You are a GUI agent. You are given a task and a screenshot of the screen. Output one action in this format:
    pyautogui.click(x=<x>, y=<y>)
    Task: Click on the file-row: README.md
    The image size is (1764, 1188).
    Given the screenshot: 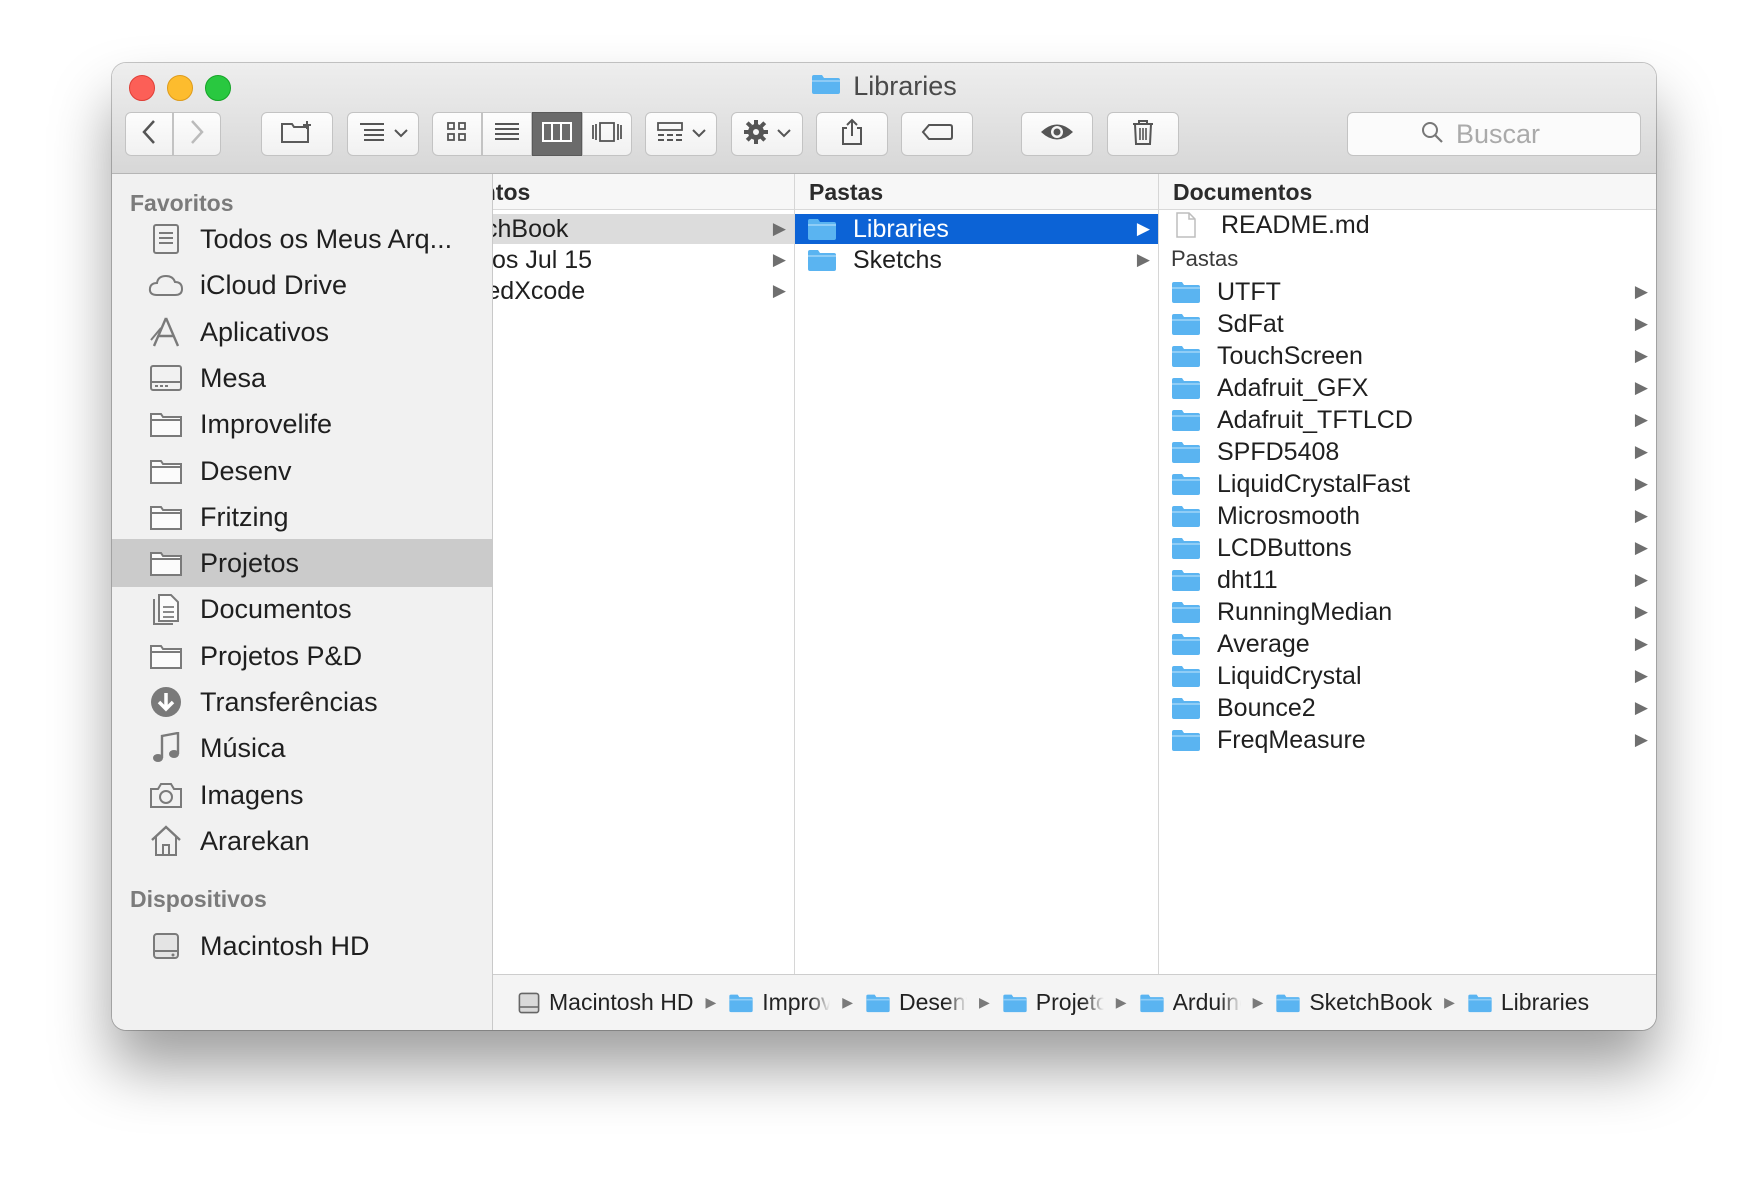 What is the action you would take?
    pyautogui.click(x=1407, y=225)
    